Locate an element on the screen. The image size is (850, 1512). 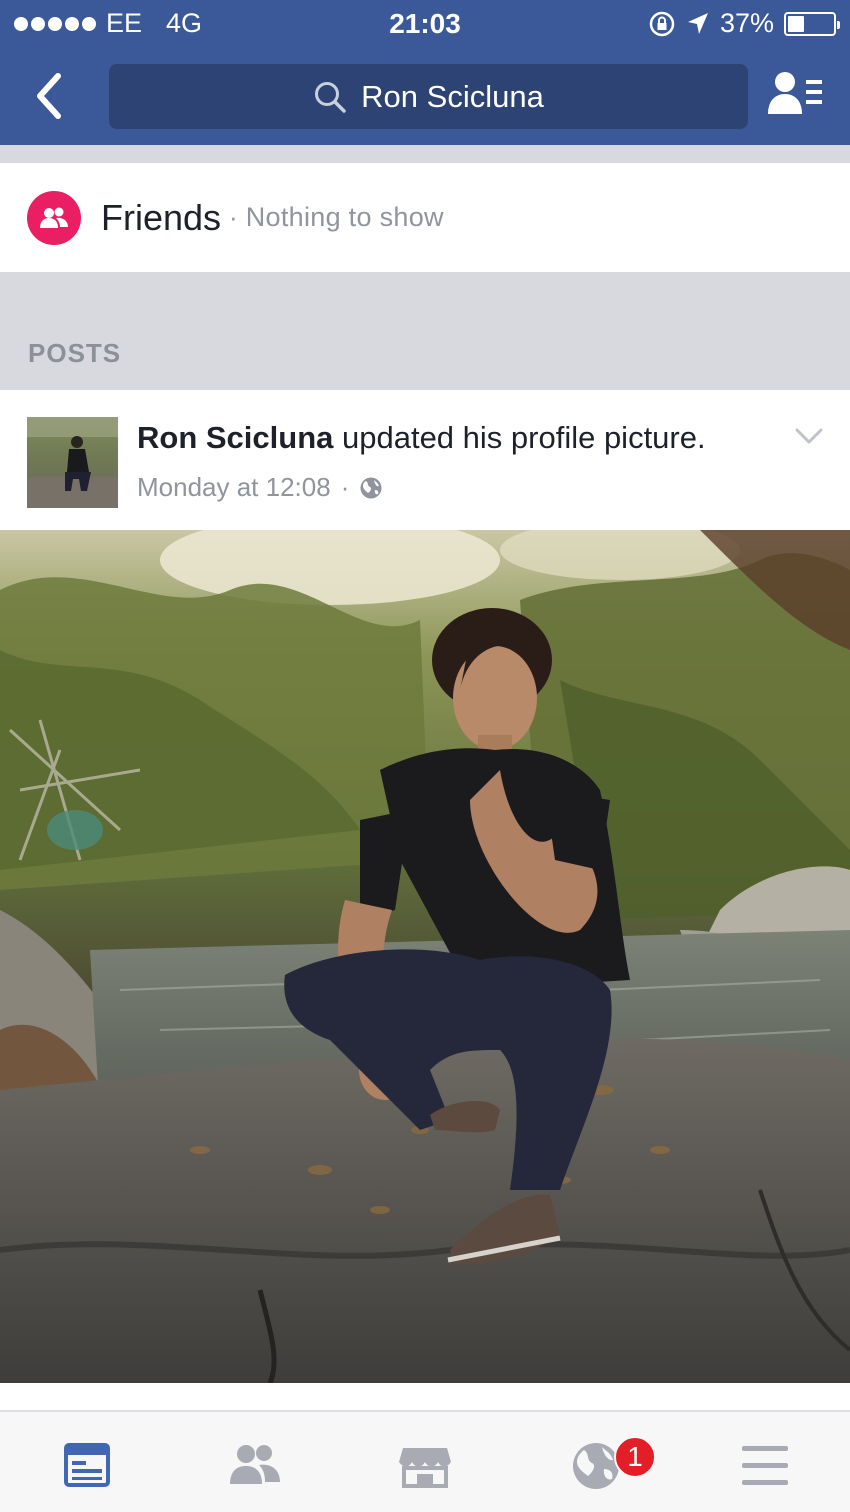
battery-percent: 37% is located at coordinates (746, 23).